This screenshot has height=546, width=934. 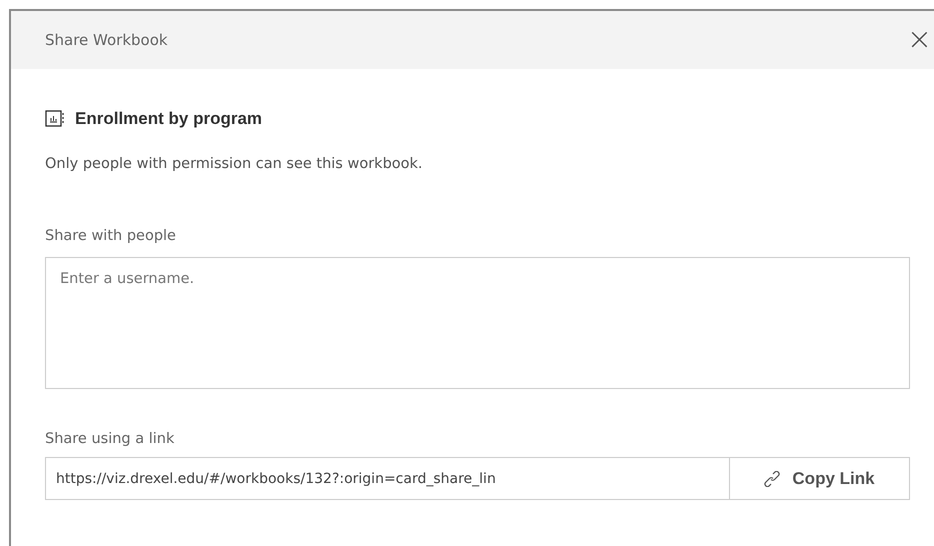 I want to click on link-icon, so click(x=772, y=478).